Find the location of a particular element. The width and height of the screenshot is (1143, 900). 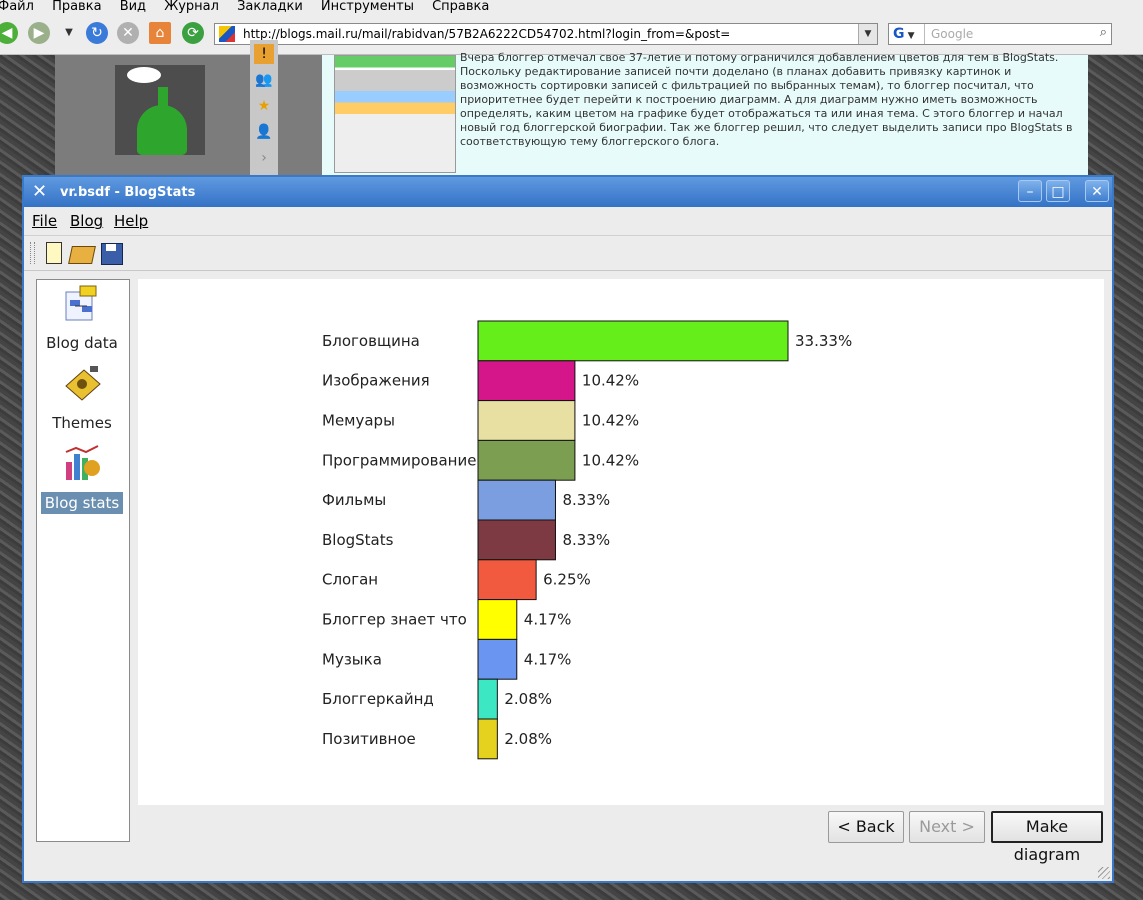

search-field: G ▼ Google ⌕ is located at coordinates (1000, 34).